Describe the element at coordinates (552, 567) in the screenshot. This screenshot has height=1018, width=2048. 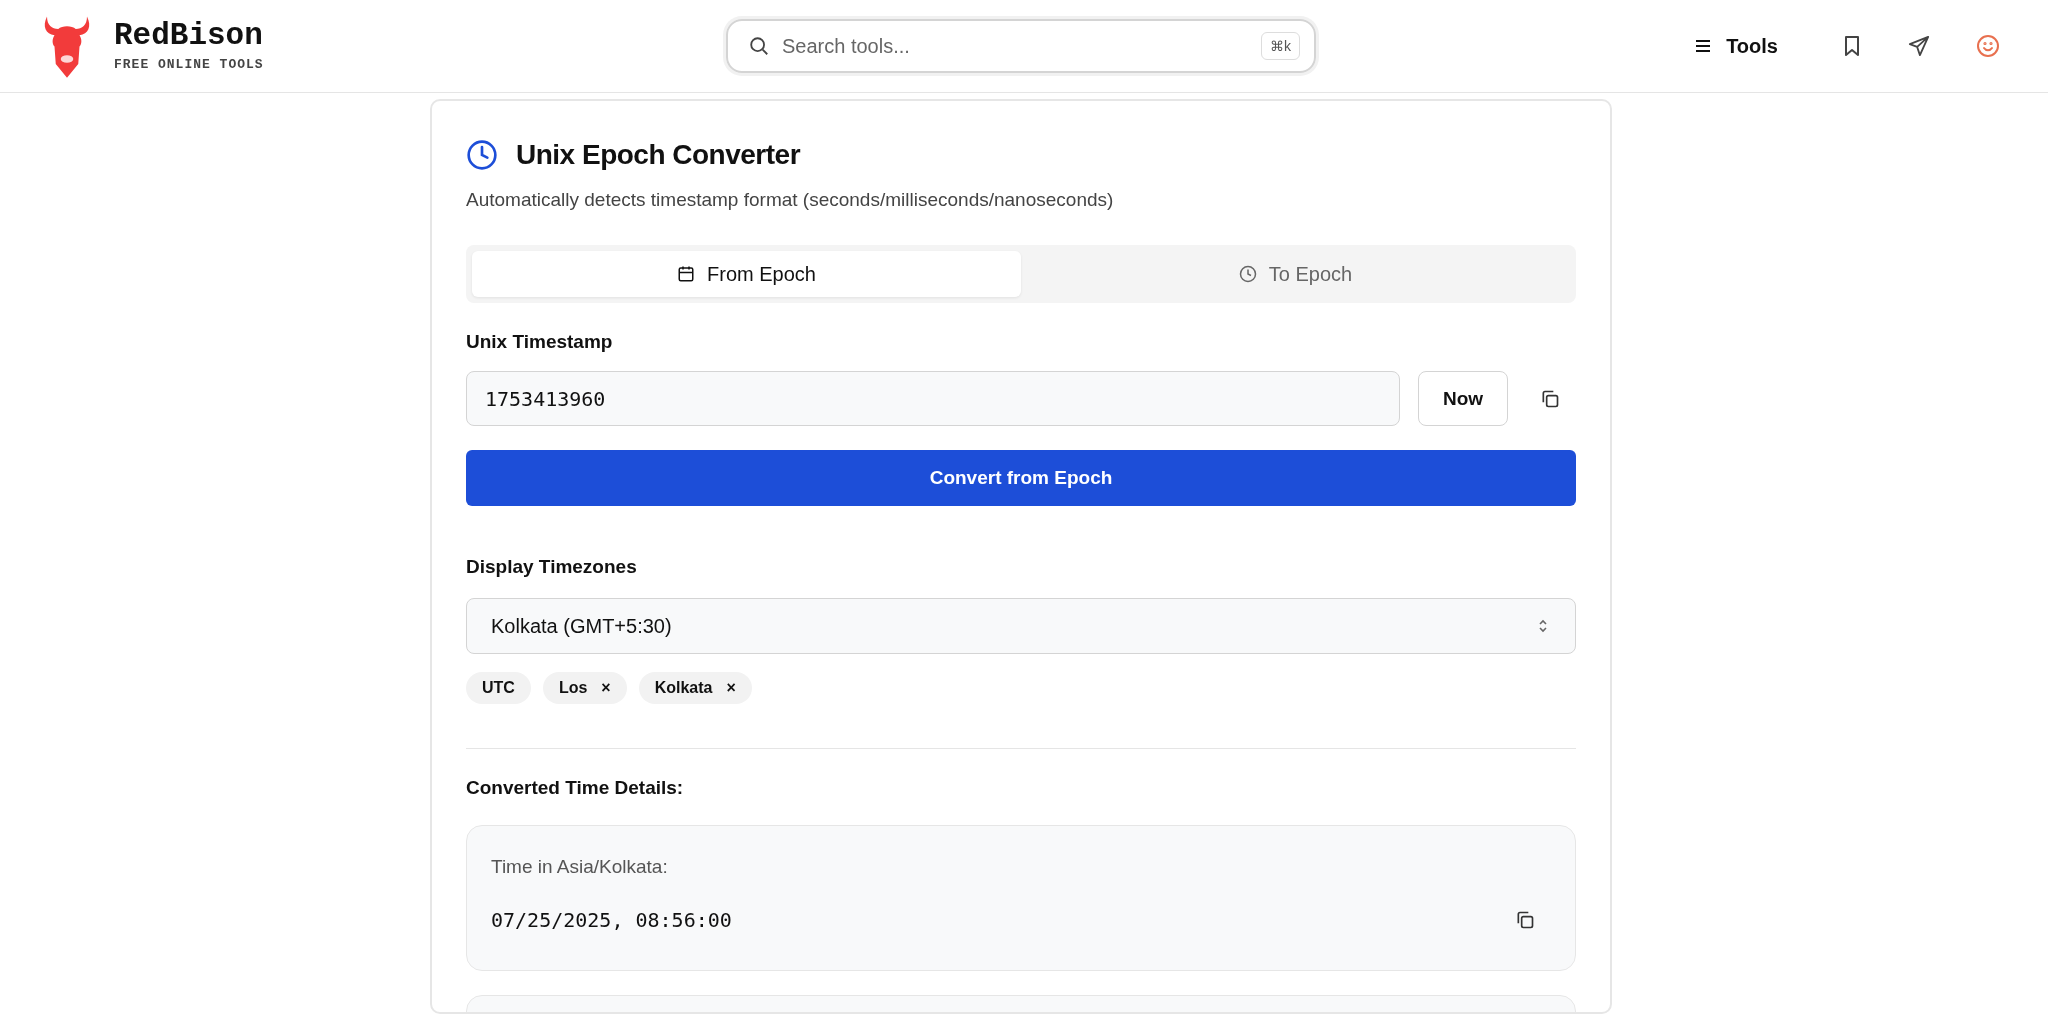
I see `field-label: Display Timezones` at that location.